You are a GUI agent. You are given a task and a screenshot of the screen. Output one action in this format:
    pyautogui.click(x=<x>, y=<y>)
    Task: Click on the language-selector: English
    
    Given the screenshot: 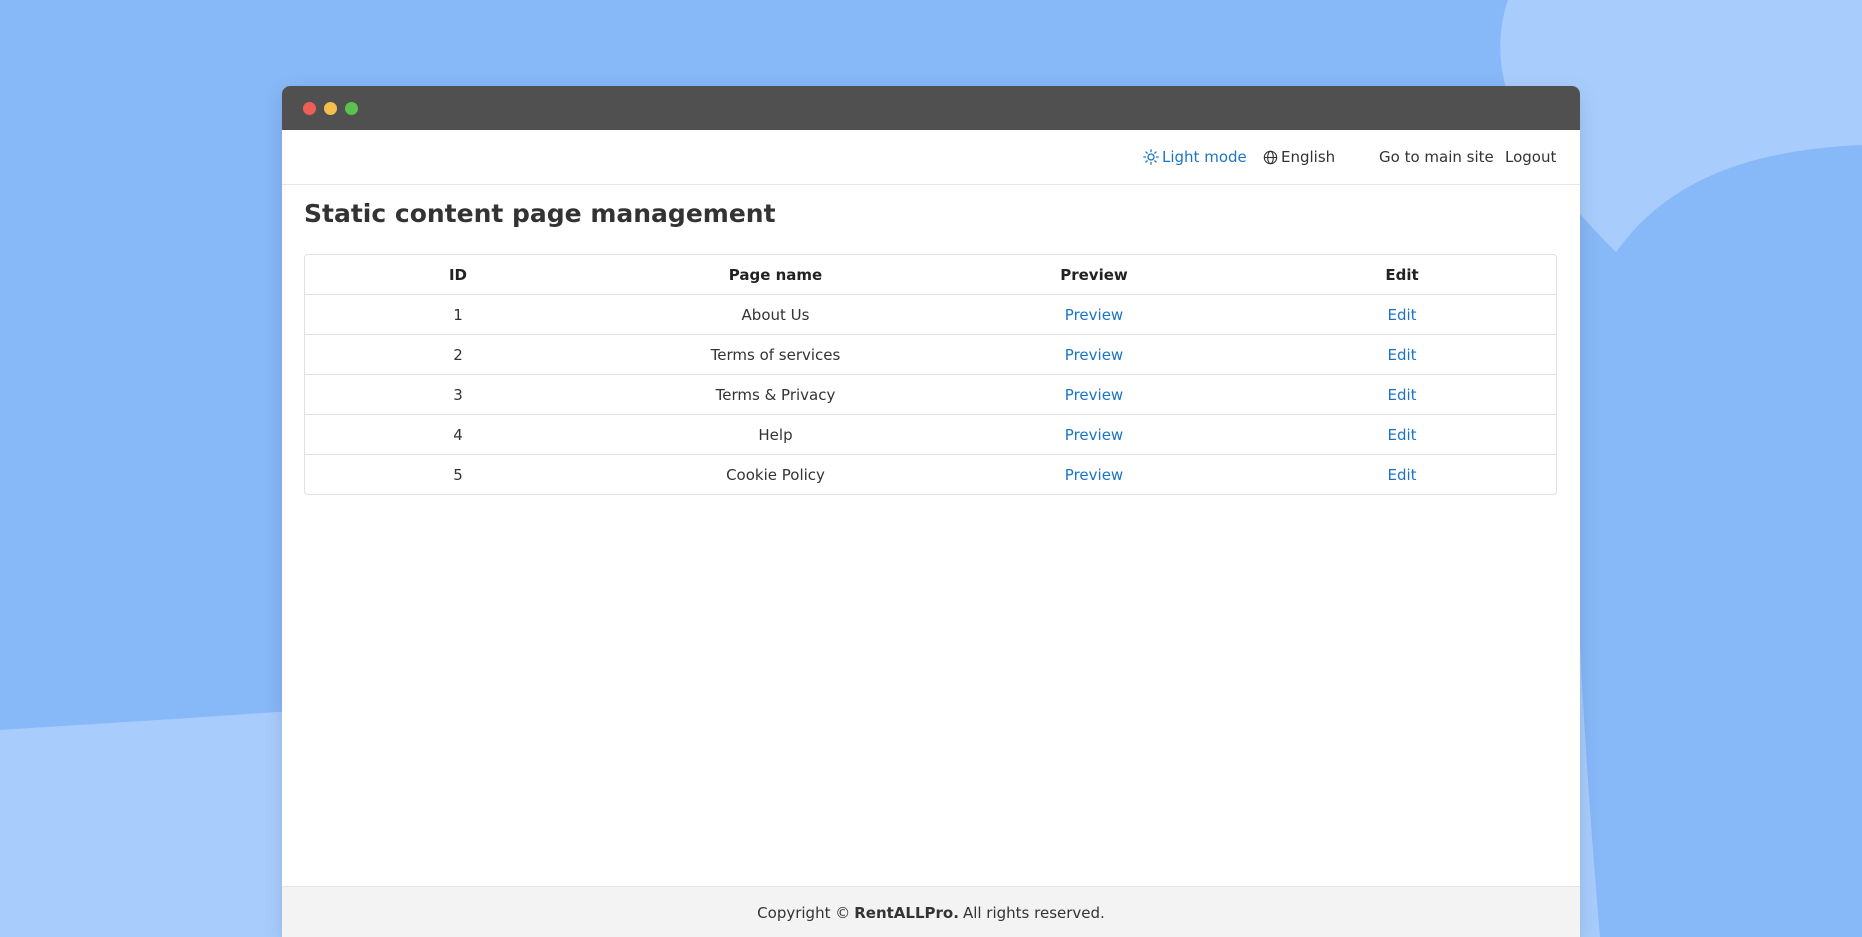 What is the action you would take?
    pyautogui.click(x=1299, y=157)
    